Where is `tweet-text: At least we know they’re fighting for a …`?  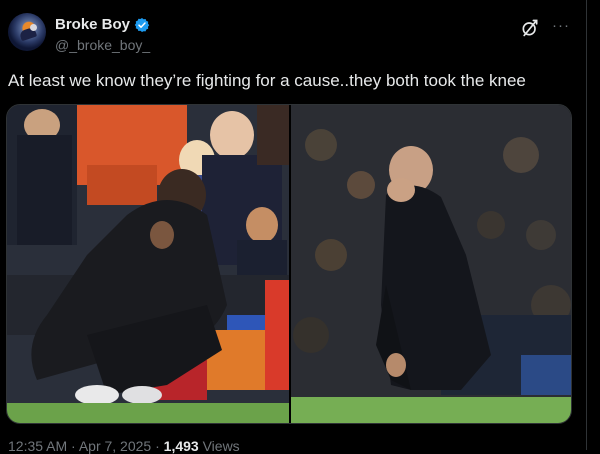
tweet-text: At least we know they’re fighting for a … is located at coordinates (267, 80).